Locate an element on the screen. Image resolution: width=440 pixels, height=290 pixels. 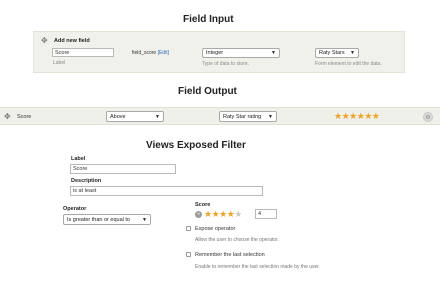
field-type-value: Integer is located at coordinates (215, 53).